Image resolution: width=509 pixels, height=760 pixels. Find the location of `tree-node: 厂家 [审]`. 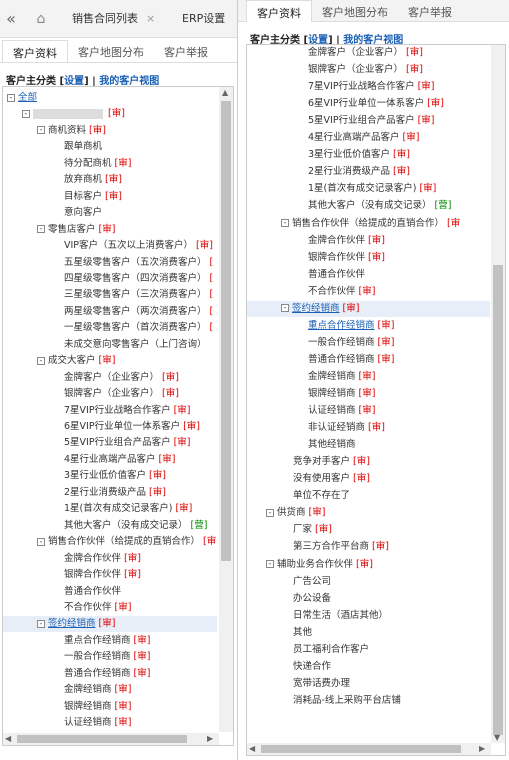

tree-node: 厂家 [审] is located at coordinates (368, 530).